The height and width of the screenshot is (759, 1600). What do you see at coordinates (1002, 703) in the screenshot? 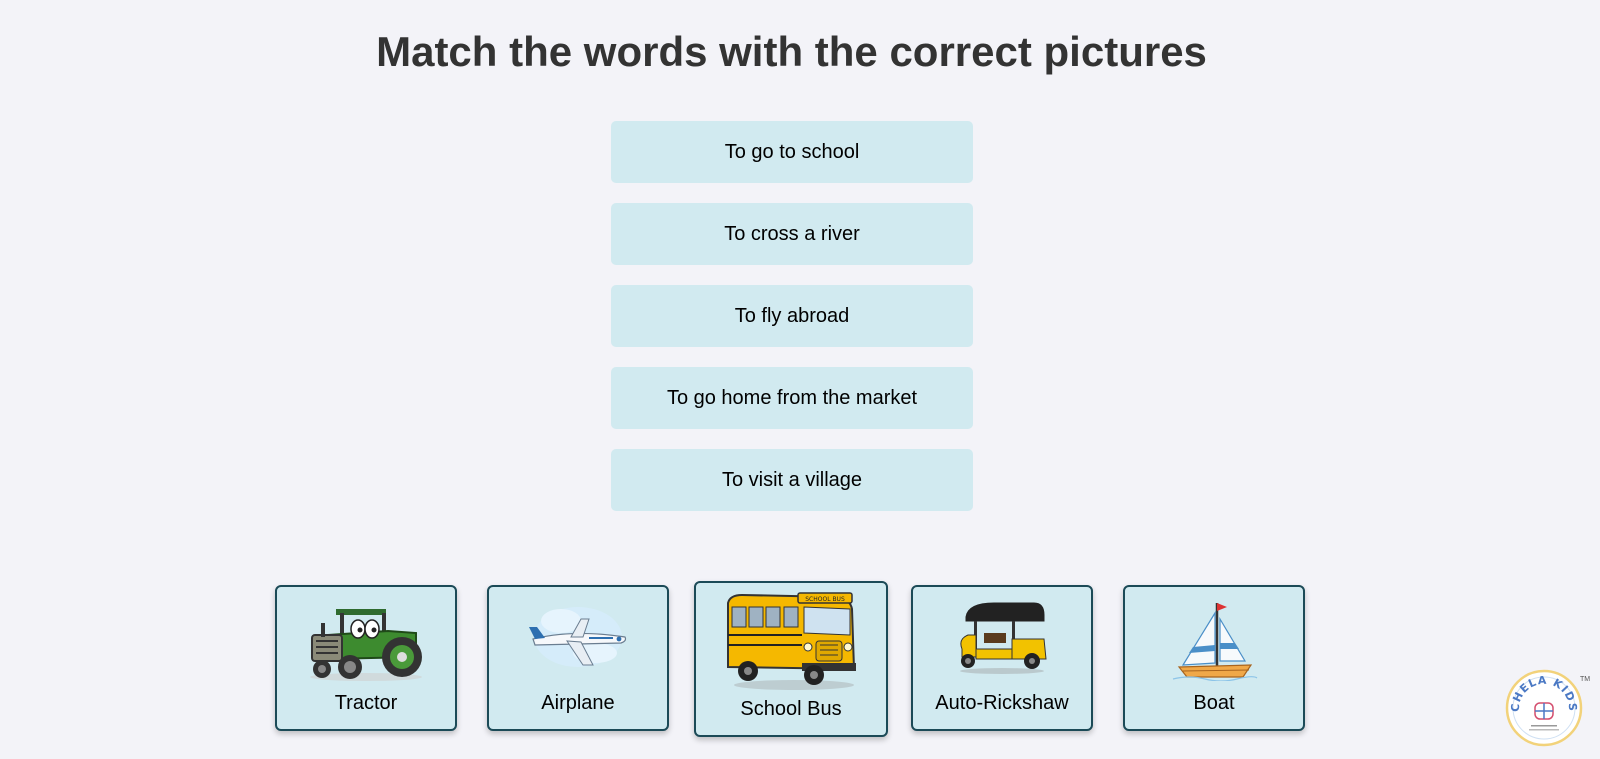
I see `card-label: Auto-Rickshaw` at bounding box center [1002, 703].